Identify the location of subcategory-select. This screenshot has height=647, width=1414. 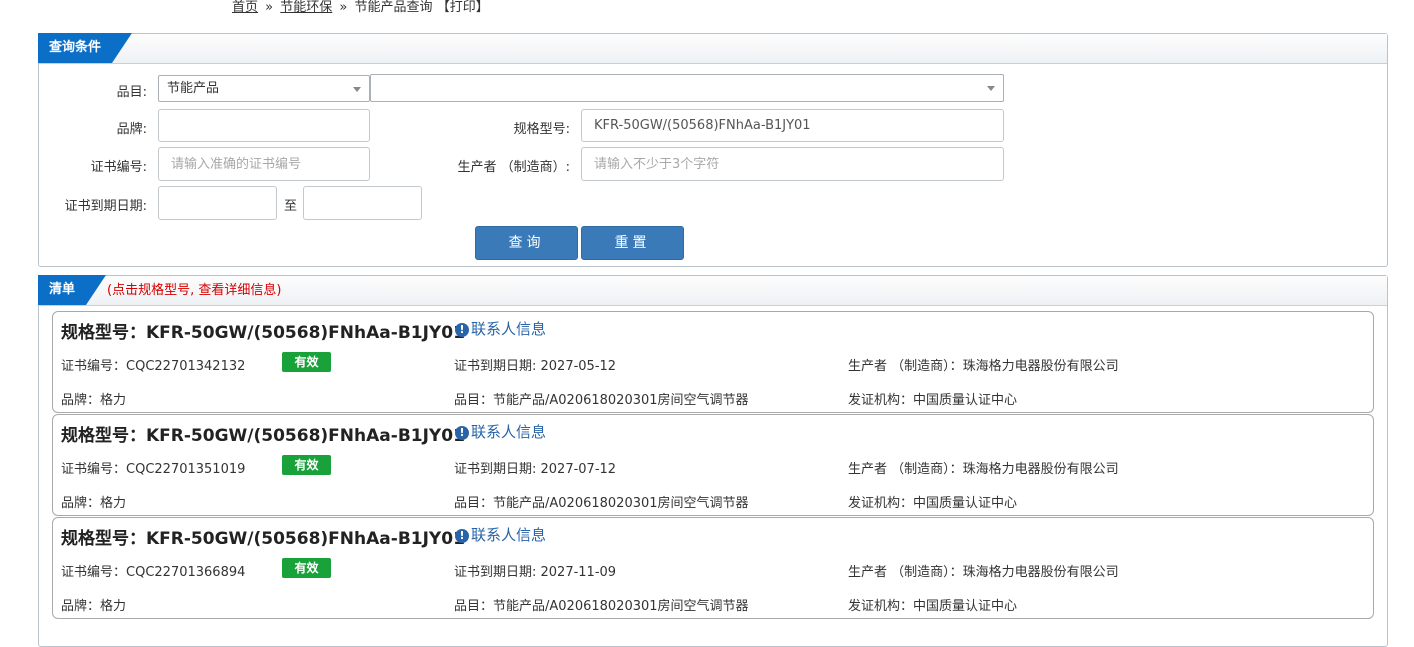
(687, 88).